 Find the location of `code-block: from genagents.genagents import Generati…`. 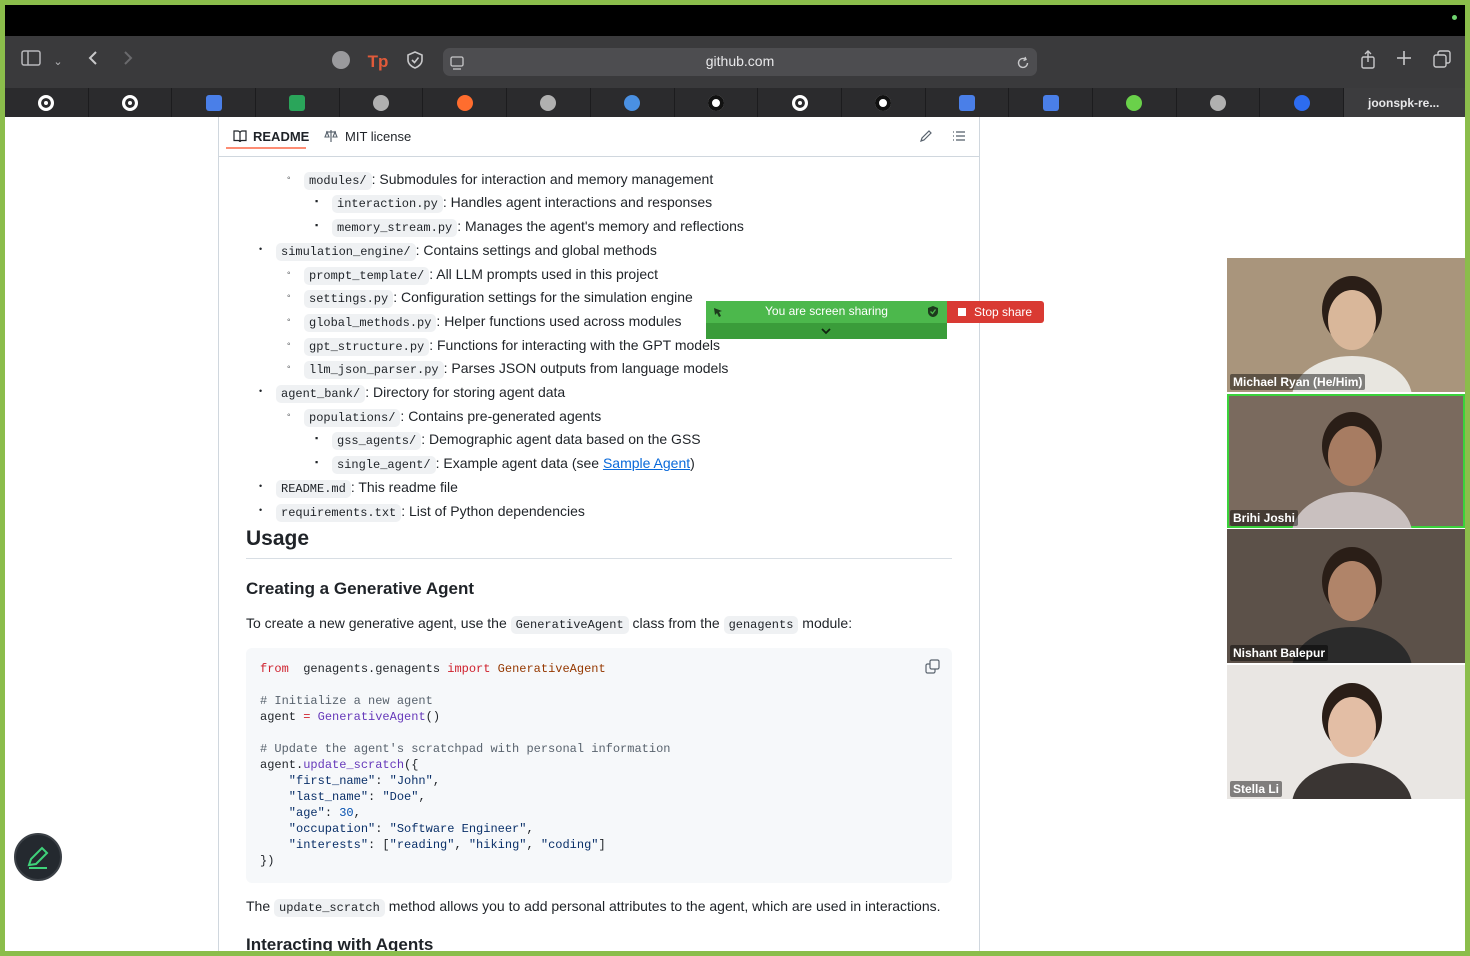

code-block: from genagents.genagents import Generati… is located at coordinates (599, 765).